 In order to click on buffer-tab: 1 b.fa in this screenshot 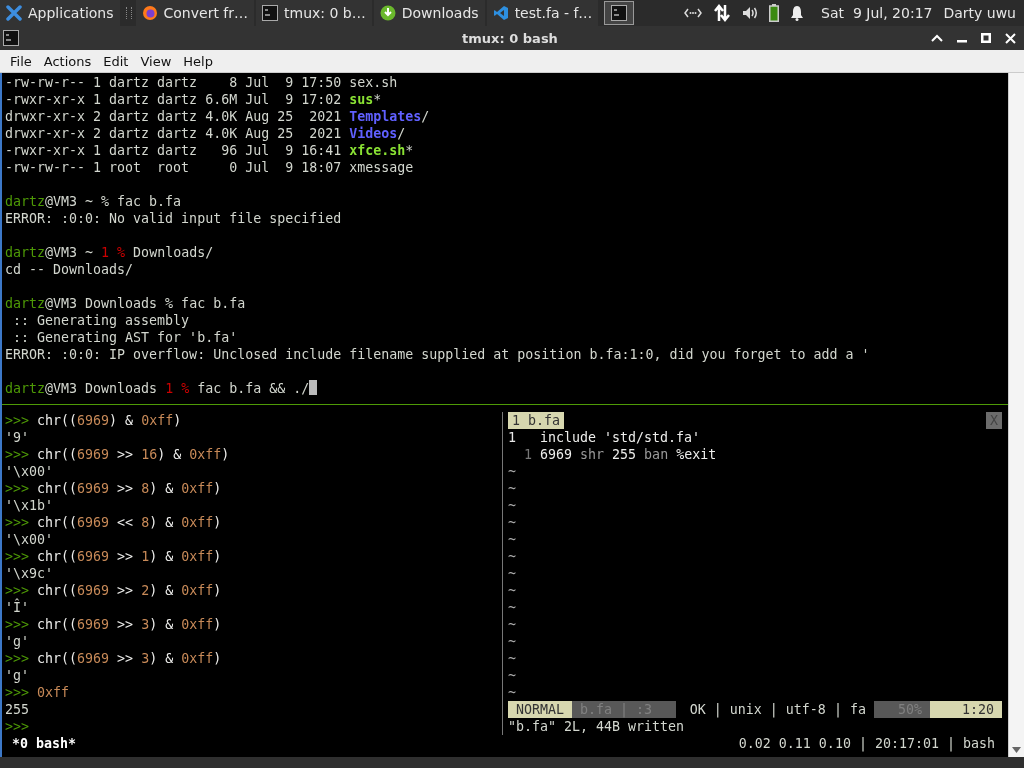, I will do `click(536, 420)`.